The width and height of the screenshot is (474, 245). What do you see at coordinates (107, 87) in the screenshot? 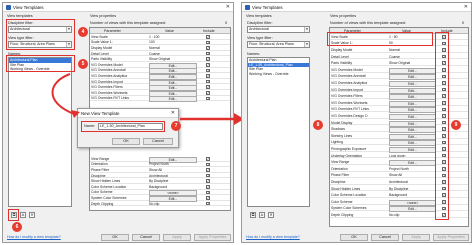
I see `param-cell: V/G Overrides Filters` at bounding box center [107, 87].